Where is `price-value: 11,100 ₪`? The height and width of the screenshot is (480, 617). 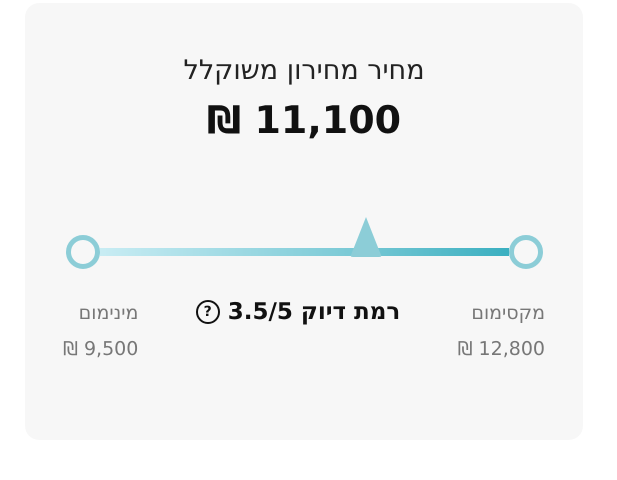 price-value: 11,100 ₪ is located at coordinates (304, 120).